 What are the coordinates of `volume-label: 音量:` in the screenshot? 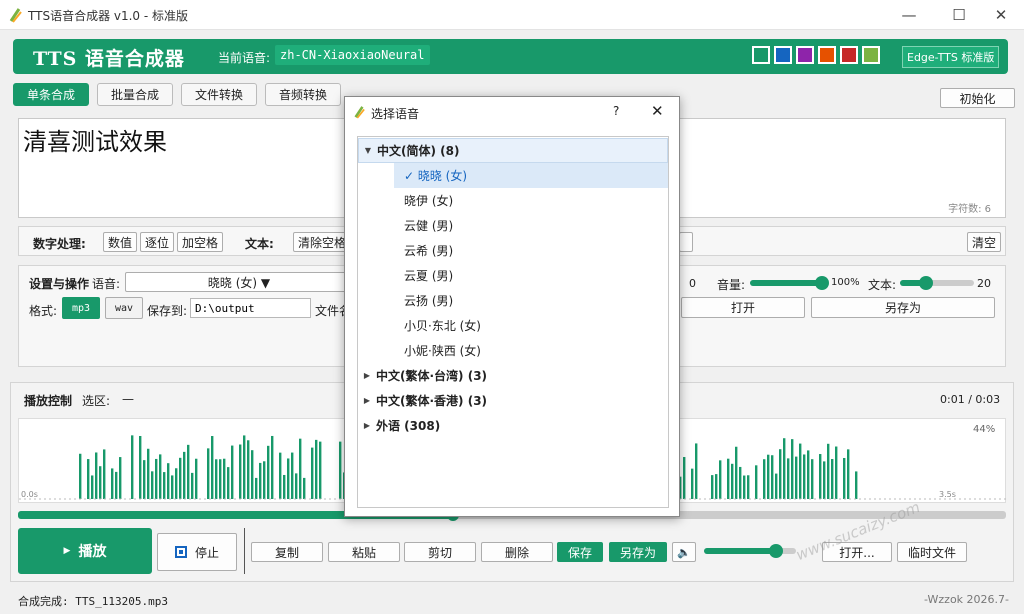 It's located at (731, 285).